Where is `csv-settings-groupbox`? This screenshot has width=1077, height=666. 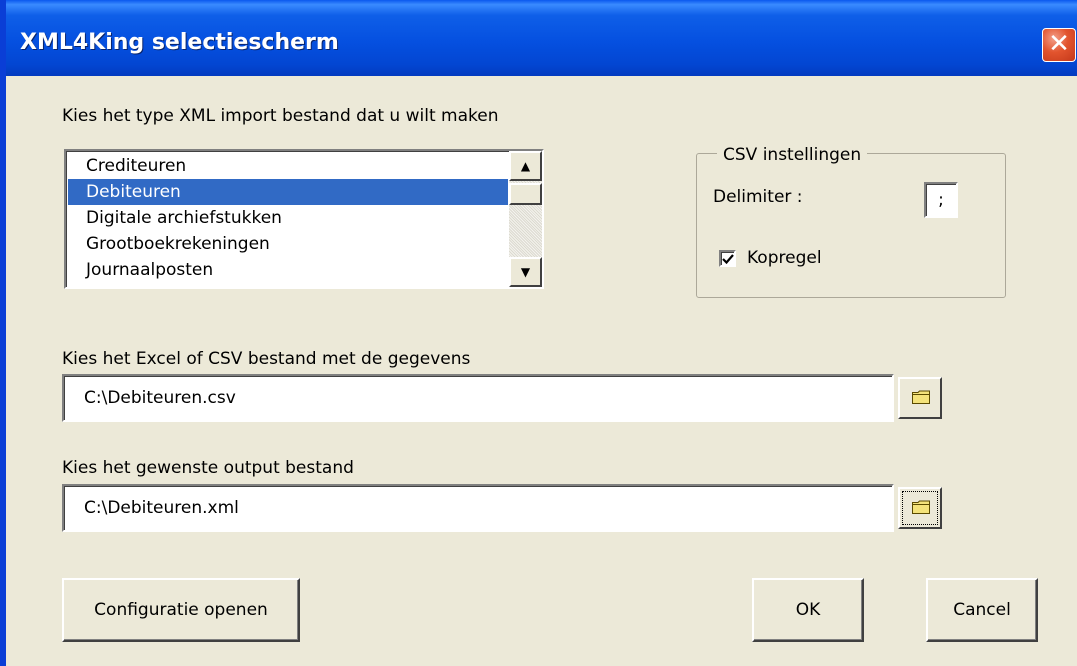
csv-settings-groupbox is located at coordinates (851, 225).